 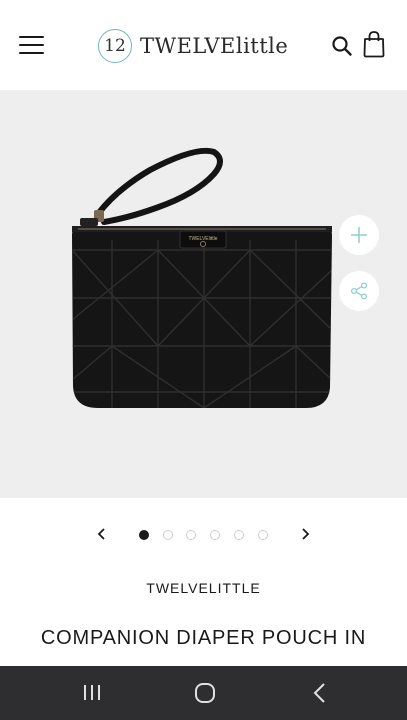 I want to click on share-icon, so click(x=359, y=291).